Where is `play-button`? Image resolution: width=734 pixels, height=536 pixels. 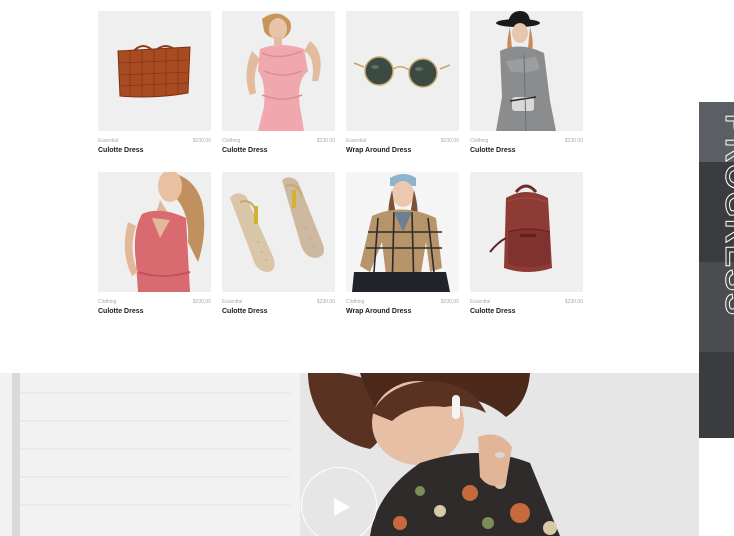
play-button is located at coordinates (339, 501).